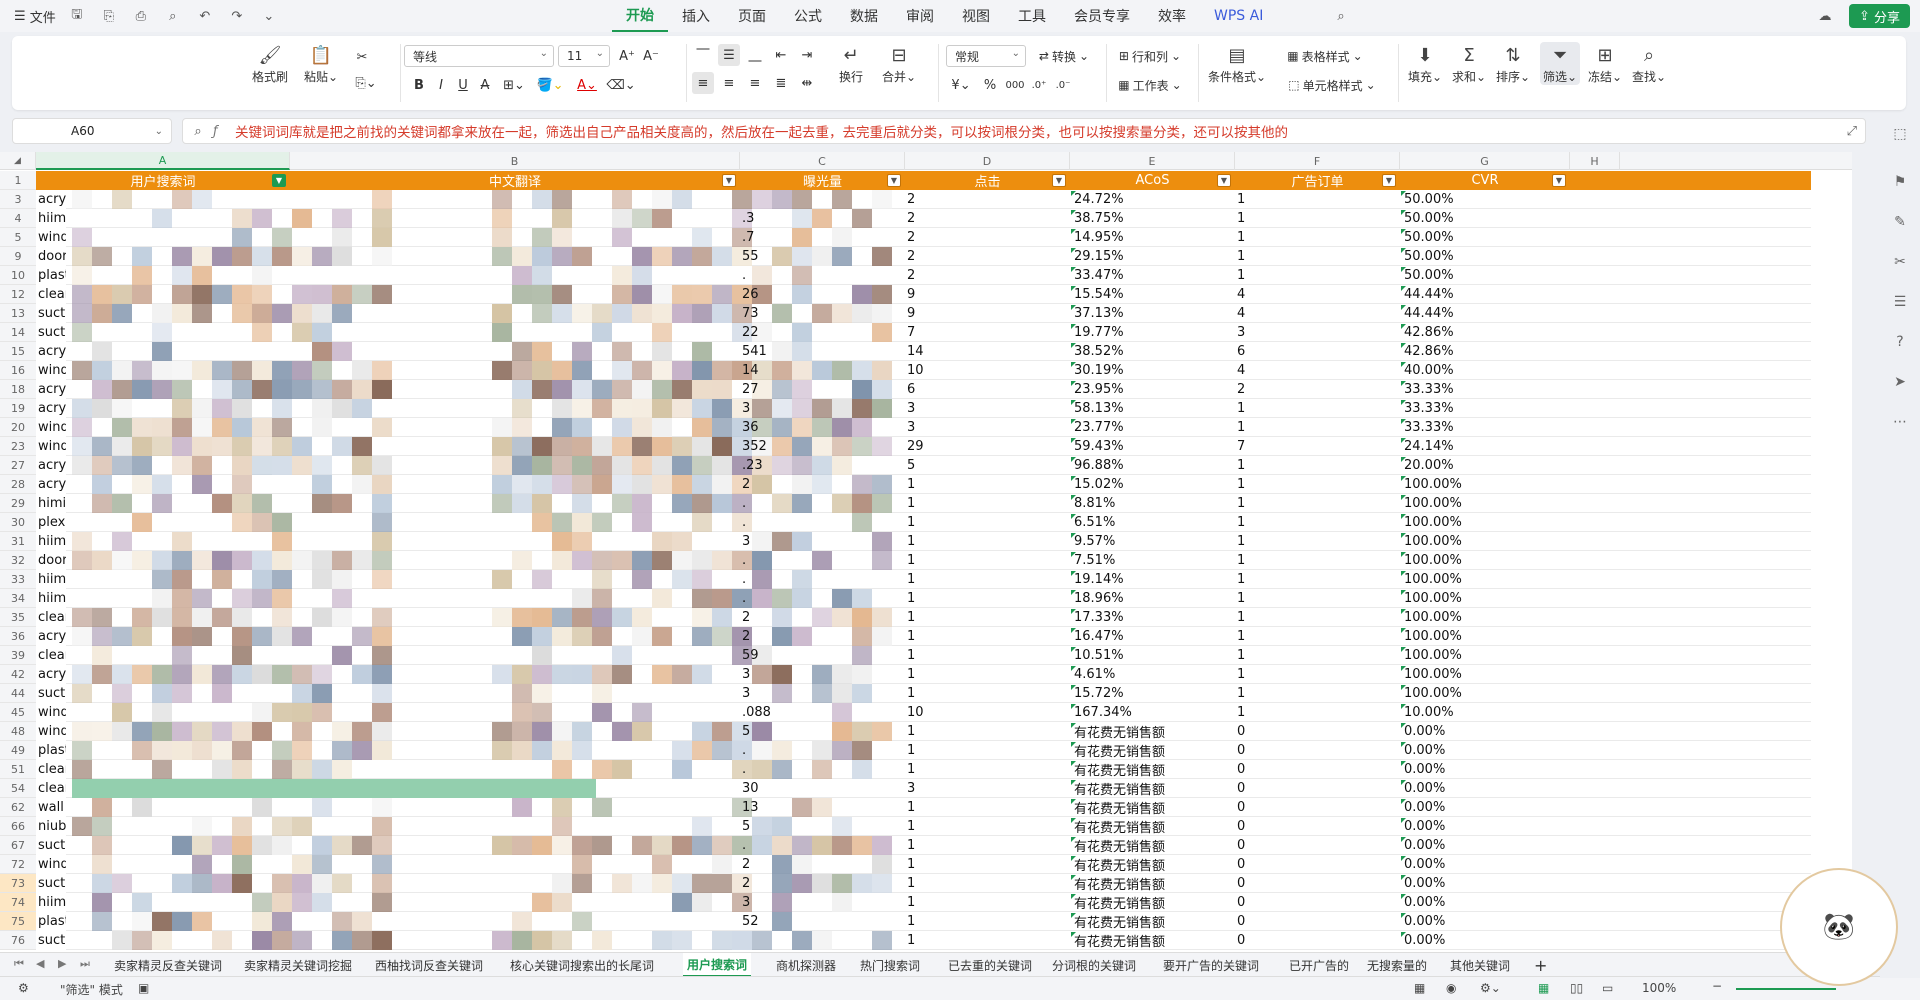  I want to click on cell-c: 2, so click(822, 636).